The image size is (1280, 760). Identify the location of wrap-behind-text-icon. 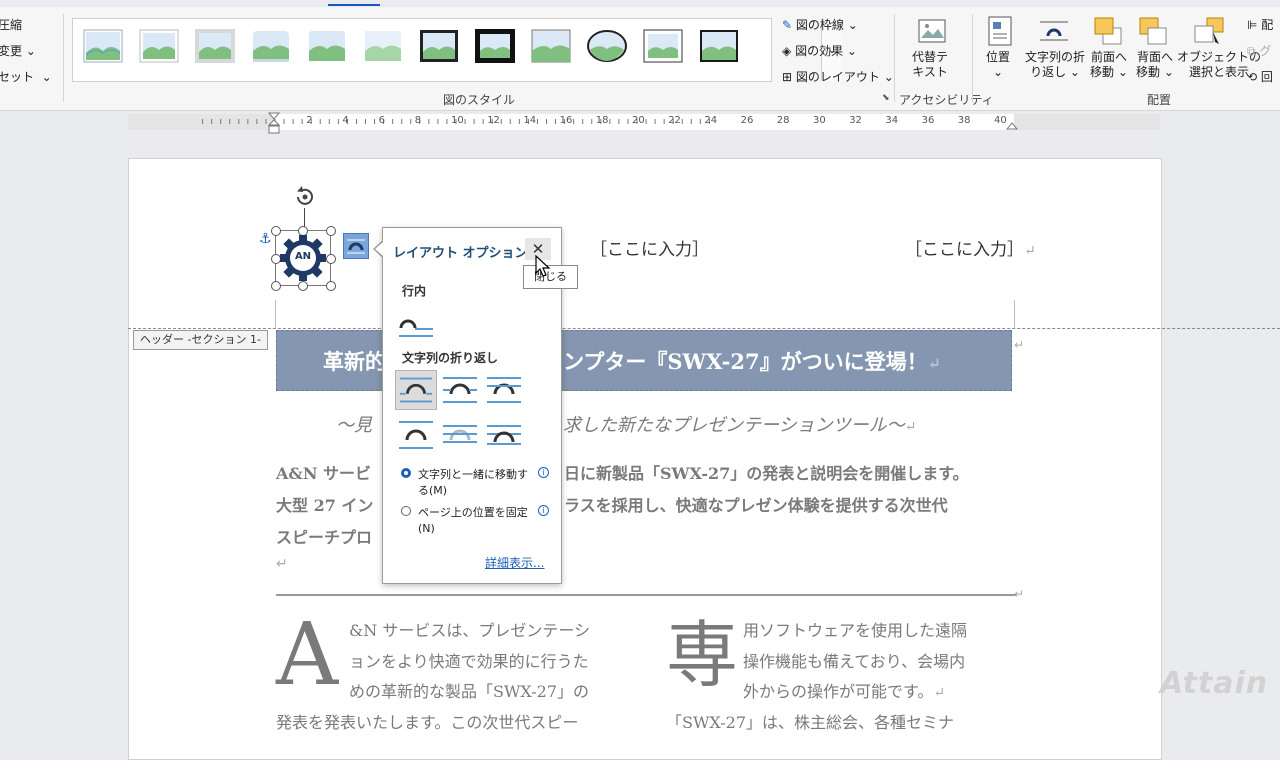
(460, 434).